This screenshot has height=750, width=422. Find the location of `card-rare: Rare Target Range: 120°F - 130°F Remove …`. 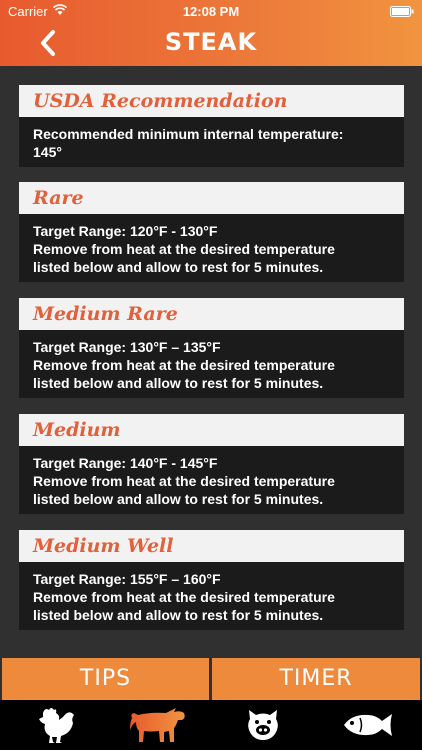

card-rare: Rare Target Range: 120°F - 130°F Remove … is located at coordinates (211, 232).